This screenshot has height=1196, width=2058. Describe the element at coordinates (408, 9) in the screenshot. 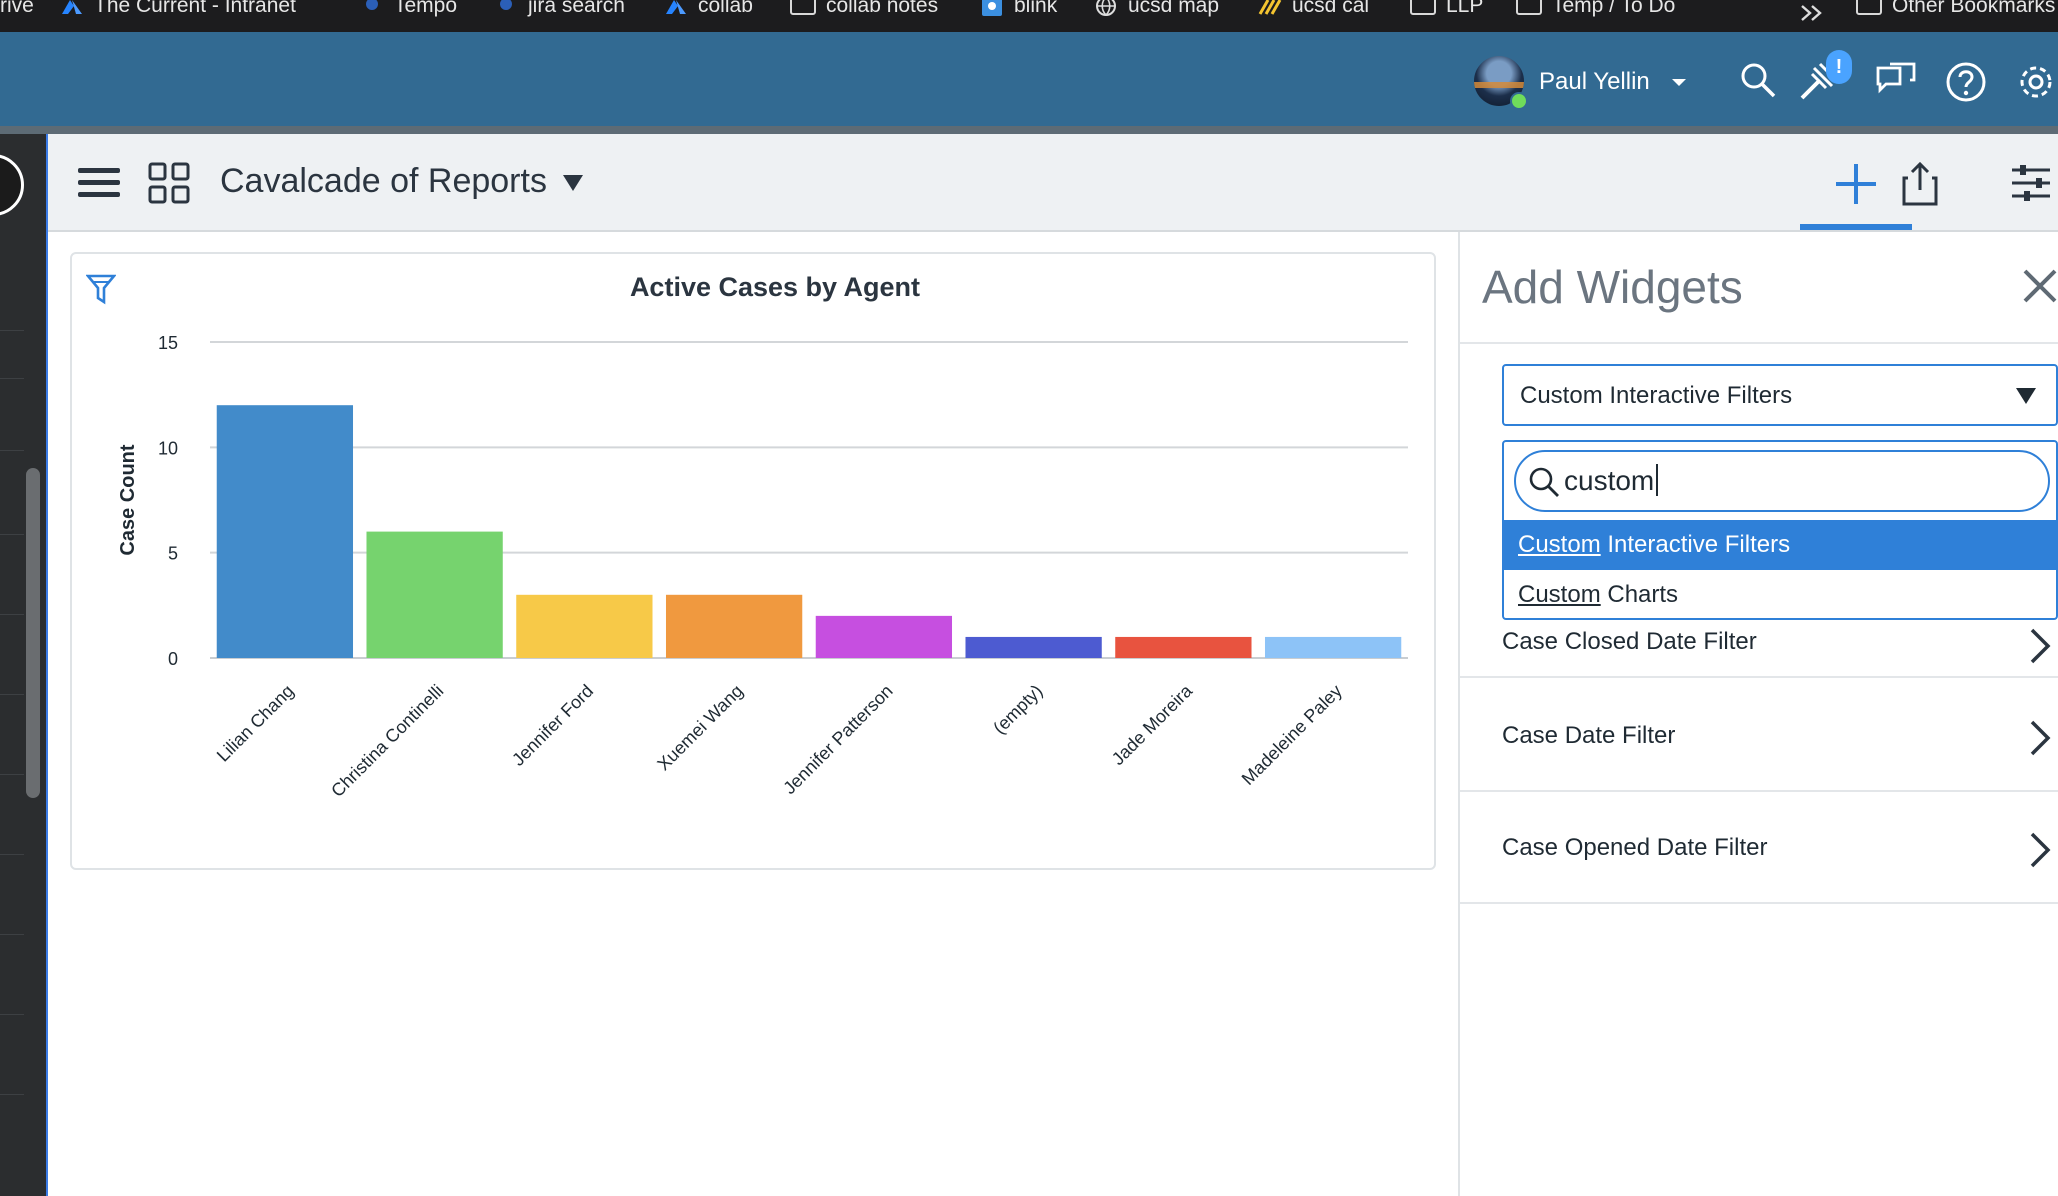

I see `bookmark-tempo: Tempo` at that location.